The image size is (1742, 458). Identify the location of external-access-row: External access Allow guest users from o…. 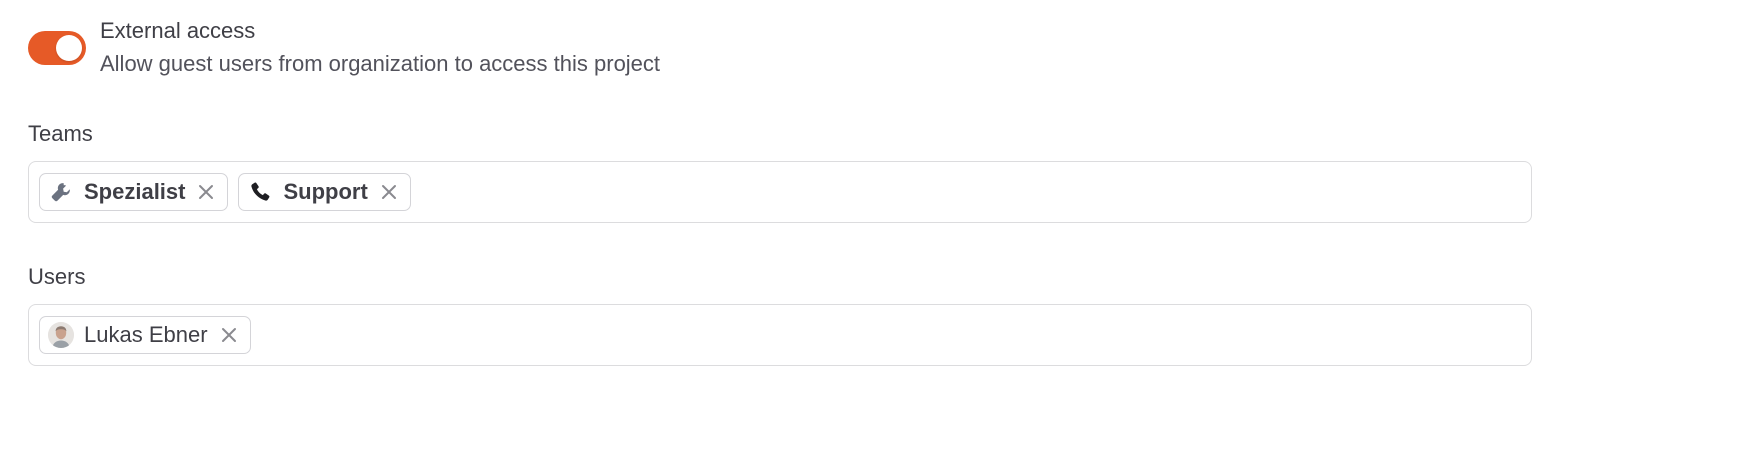
(780, 46).